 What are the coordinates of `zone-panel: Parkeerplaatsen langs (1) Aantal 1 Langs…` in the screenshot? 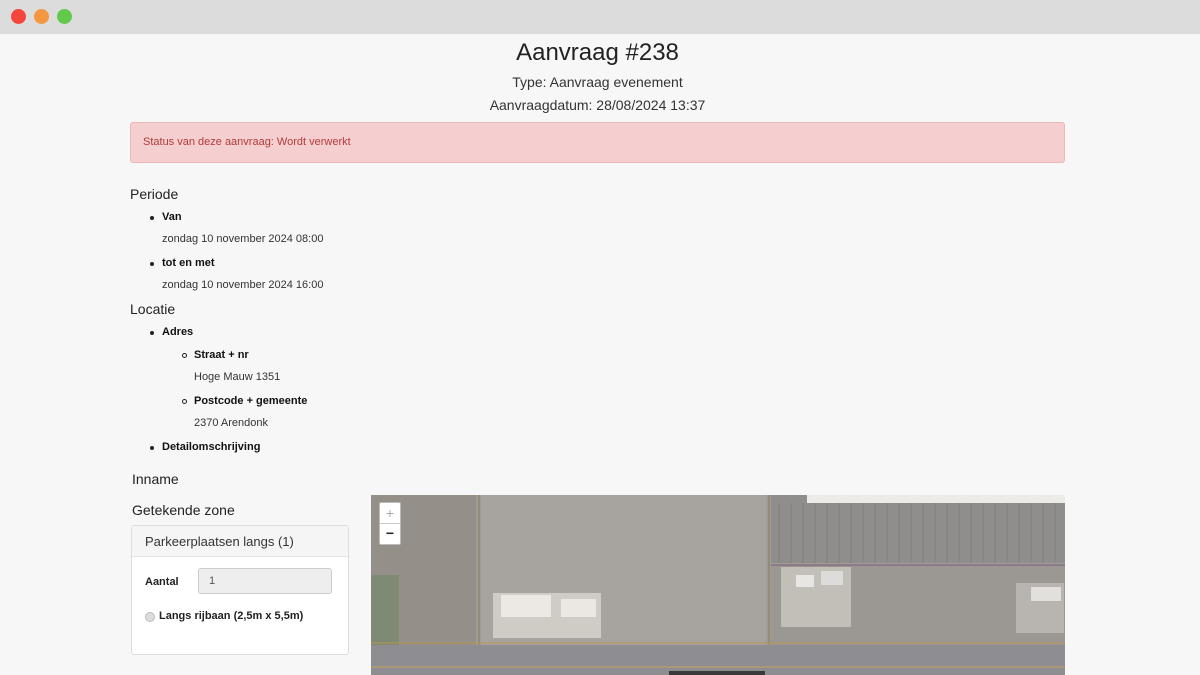 It's located at (240, 590).